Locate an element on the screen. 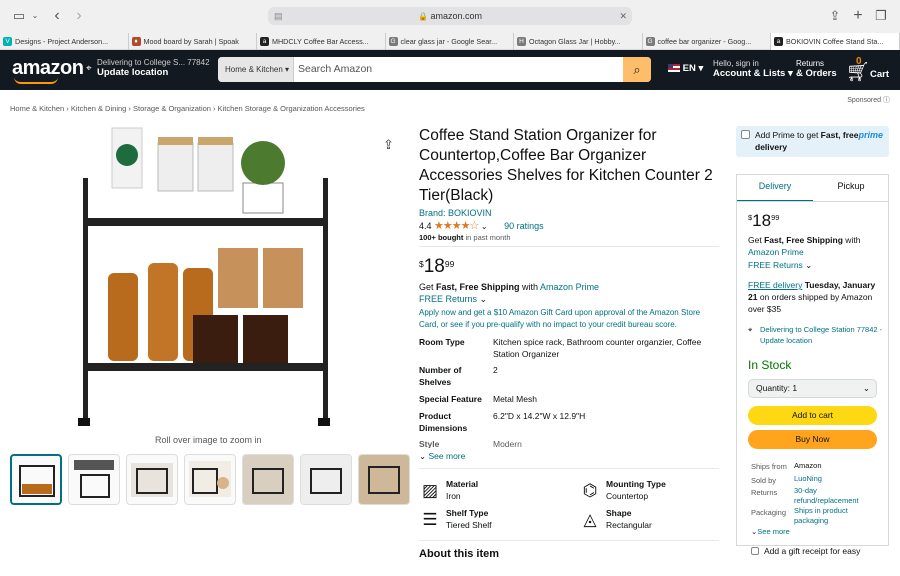 The image size is (900, 576). free-returns-link: FREE Returns ⌄ is located at coordinates (453, 299).